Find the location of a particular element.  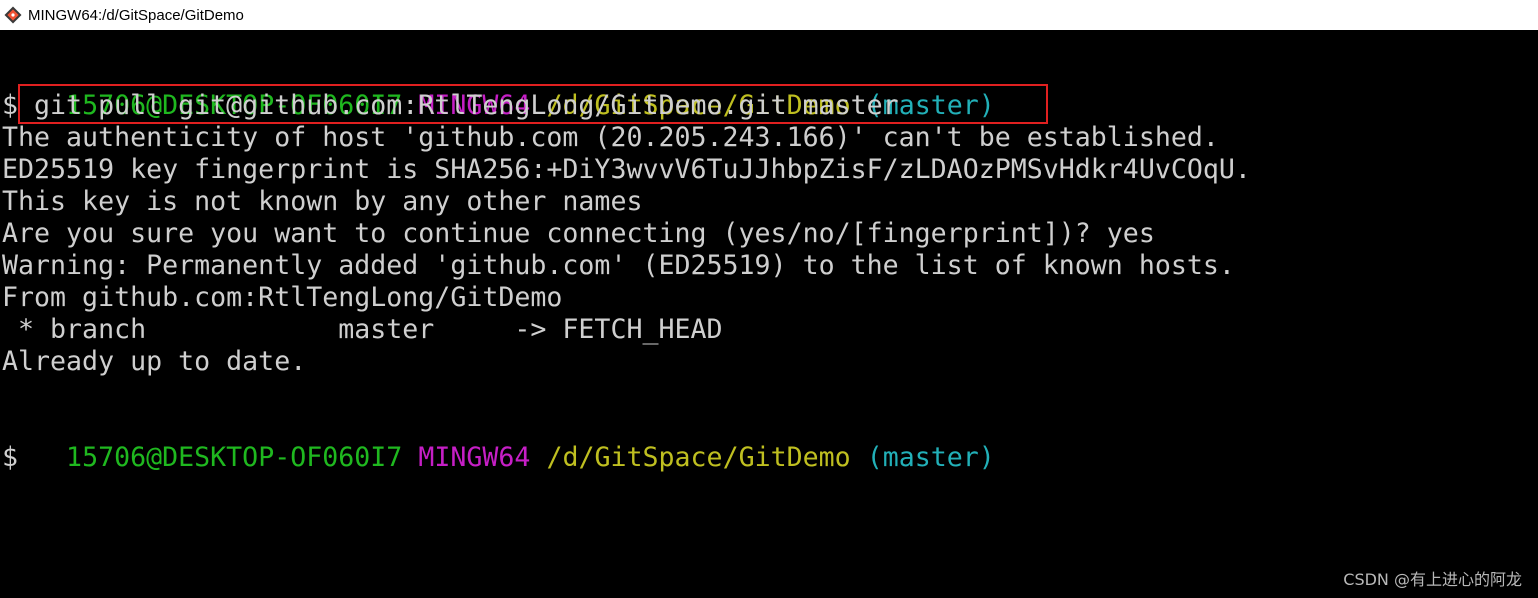

output-line: Already up to date. is located at coordinates (154, 361).